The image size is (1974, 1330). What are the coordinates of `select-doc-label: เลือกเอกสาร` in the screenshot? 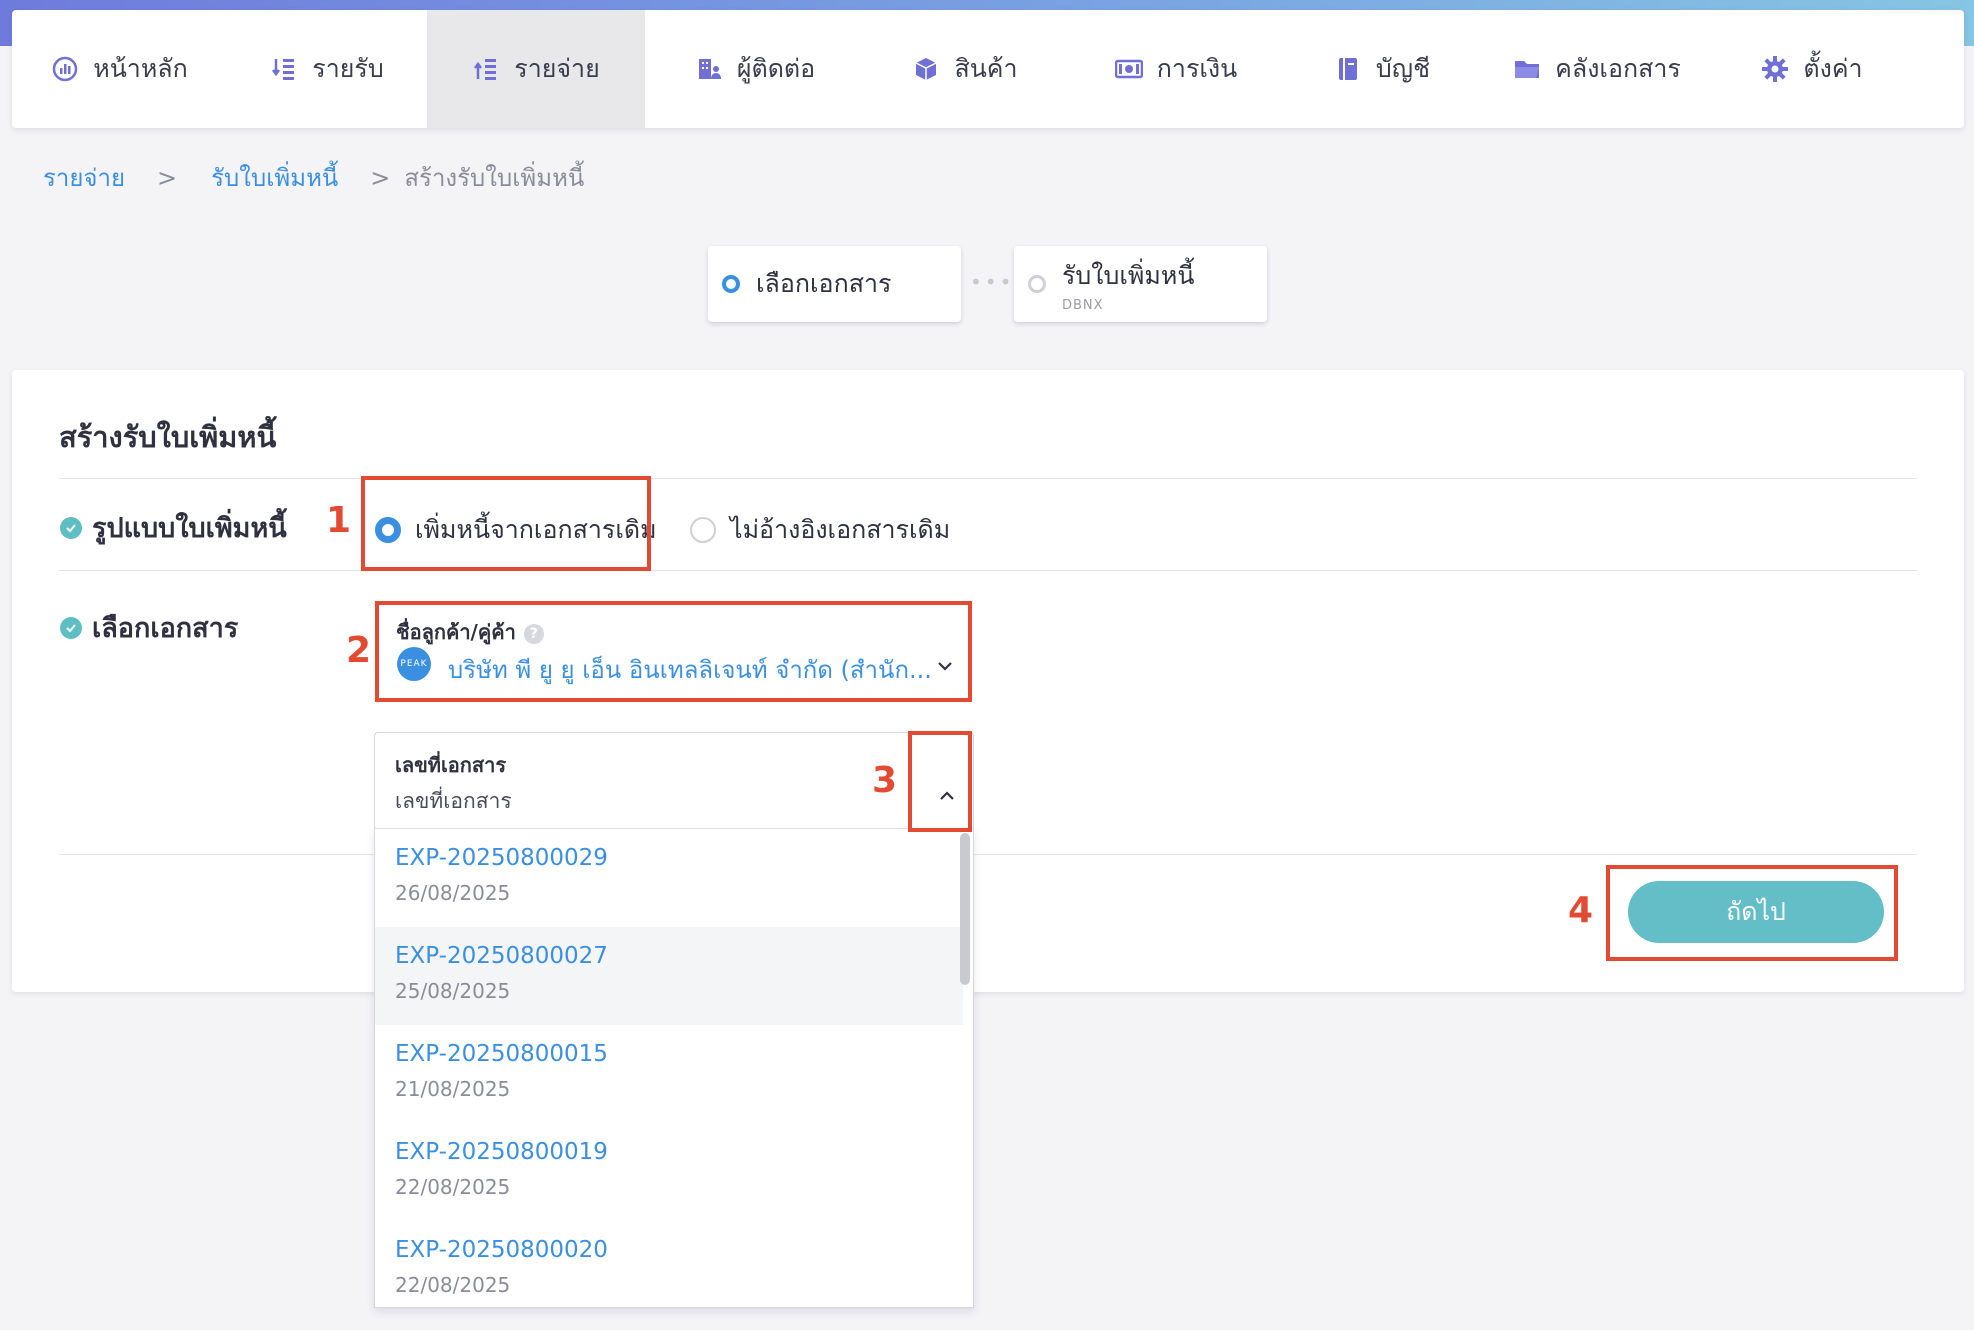 It's located at (165, 628).